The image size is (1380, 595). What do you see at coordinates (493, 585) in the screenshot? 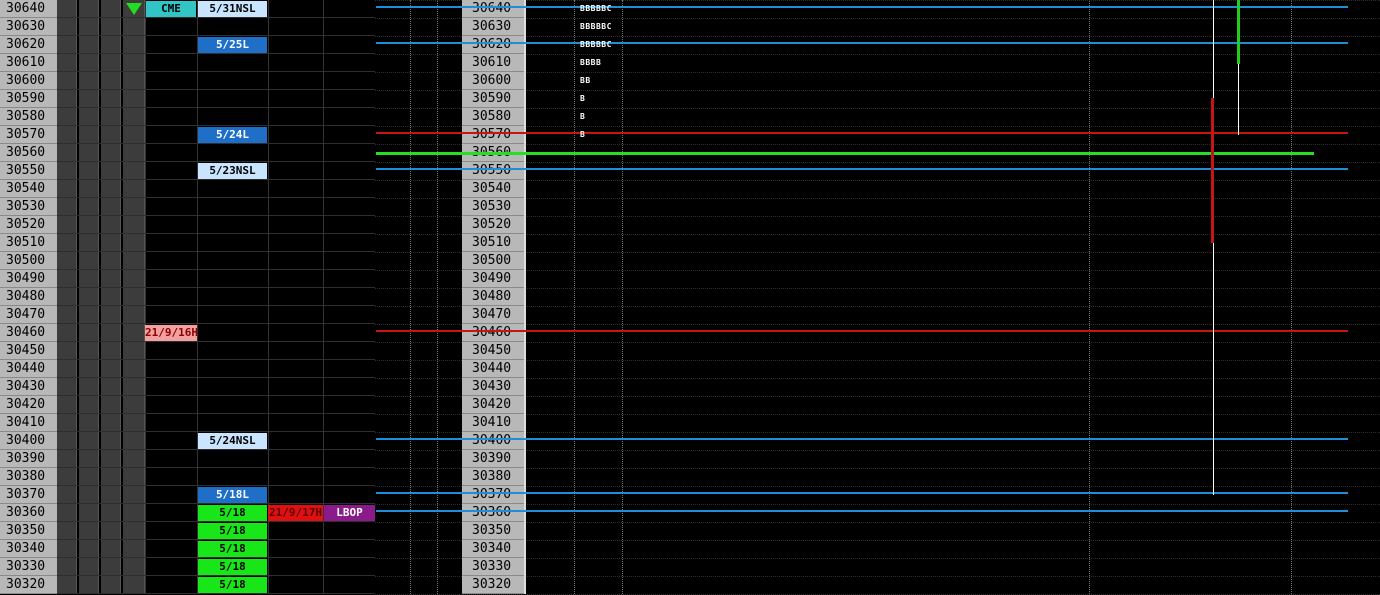
I see `price-cell-middle: 30320` at bounding box center [493, 585].